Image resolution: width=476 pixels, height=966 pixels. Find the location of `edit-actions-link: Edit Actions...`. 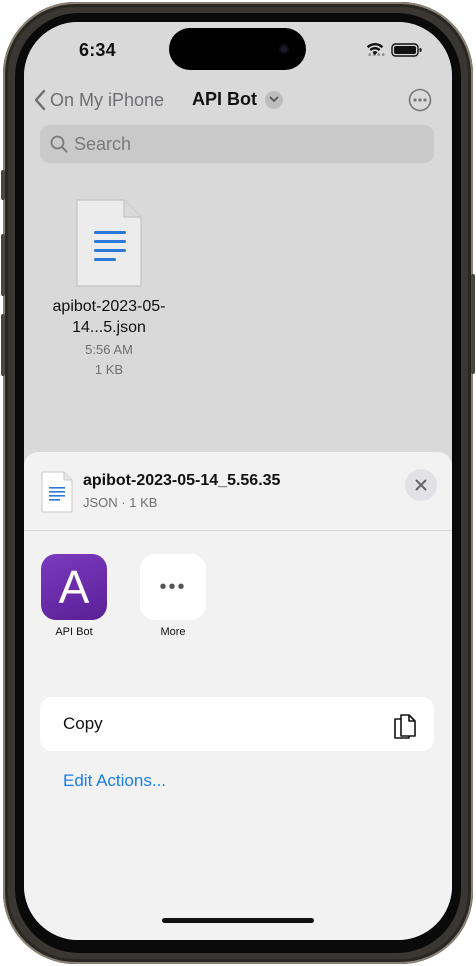

edit-actions-link: Edit Actions... is located at coordinates (114, 781).